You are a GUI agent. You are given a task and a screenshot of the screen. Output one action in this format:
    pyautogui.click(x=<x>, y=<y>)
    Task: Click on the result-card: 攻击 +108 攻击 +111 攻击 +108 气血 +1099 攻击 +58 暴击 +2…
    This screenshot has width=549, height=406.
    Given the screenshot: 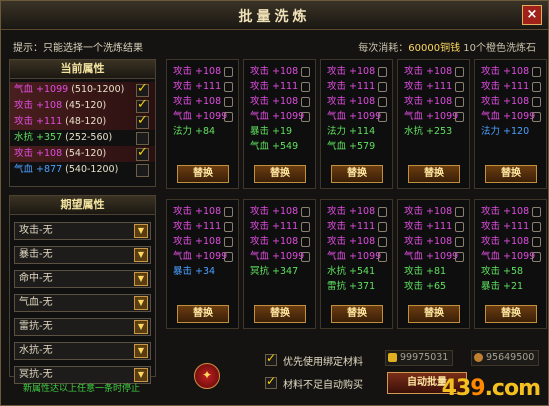 What is the action you would take?
    pyautogui.click(x=510, y=264)
    